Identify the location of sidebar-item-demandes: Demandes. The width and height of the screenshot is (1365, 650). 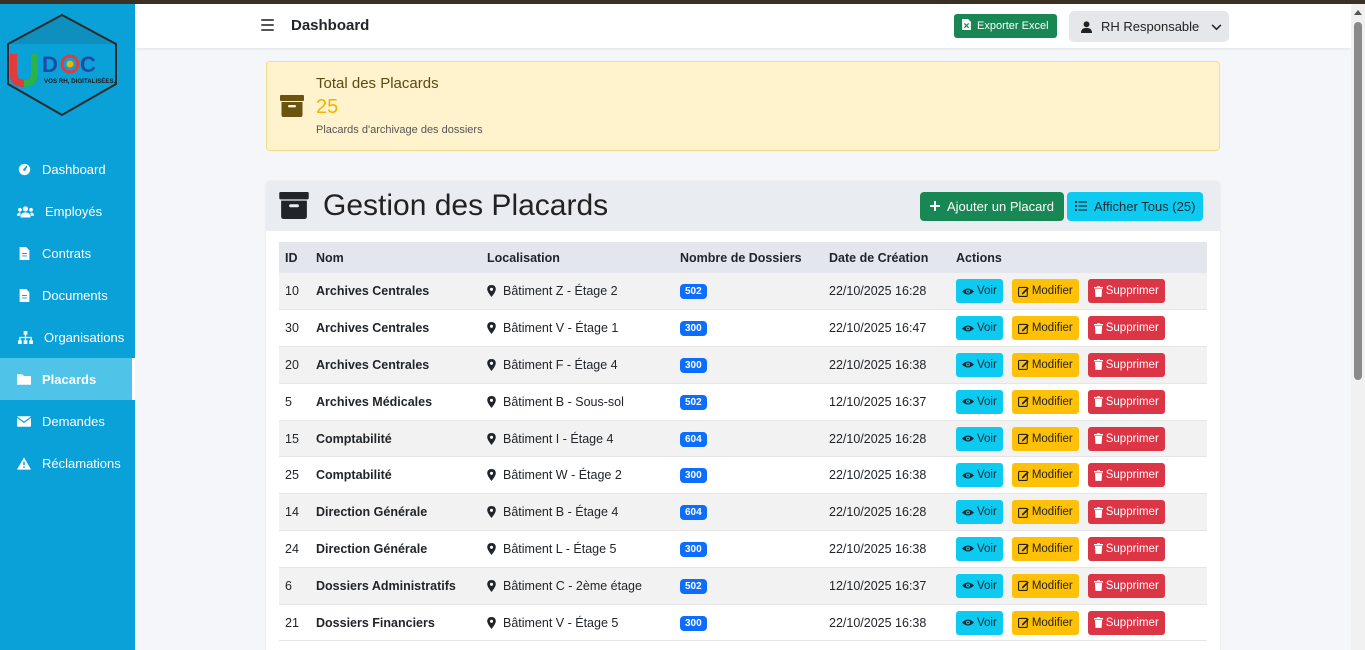
(67, 421).